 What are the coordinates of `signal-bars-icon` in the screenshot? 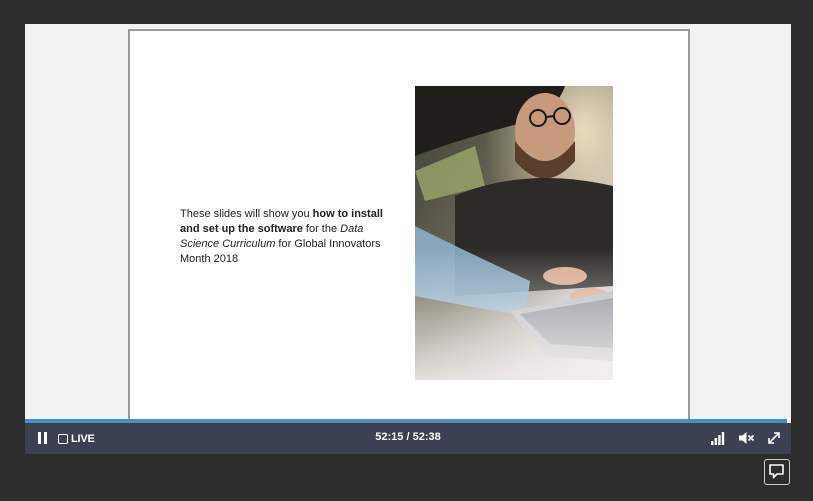 It's located at (718, 438).